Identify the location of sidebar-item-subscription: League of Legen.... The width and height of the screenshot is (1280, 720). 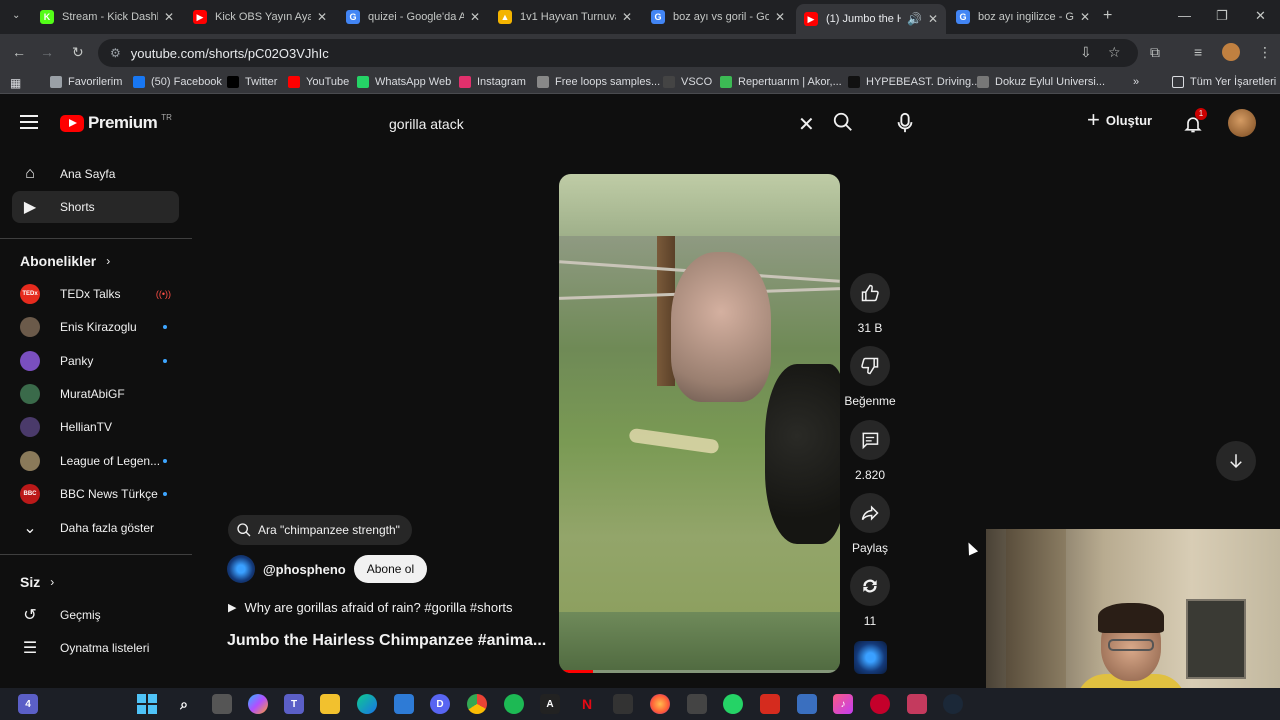
(95, 461).